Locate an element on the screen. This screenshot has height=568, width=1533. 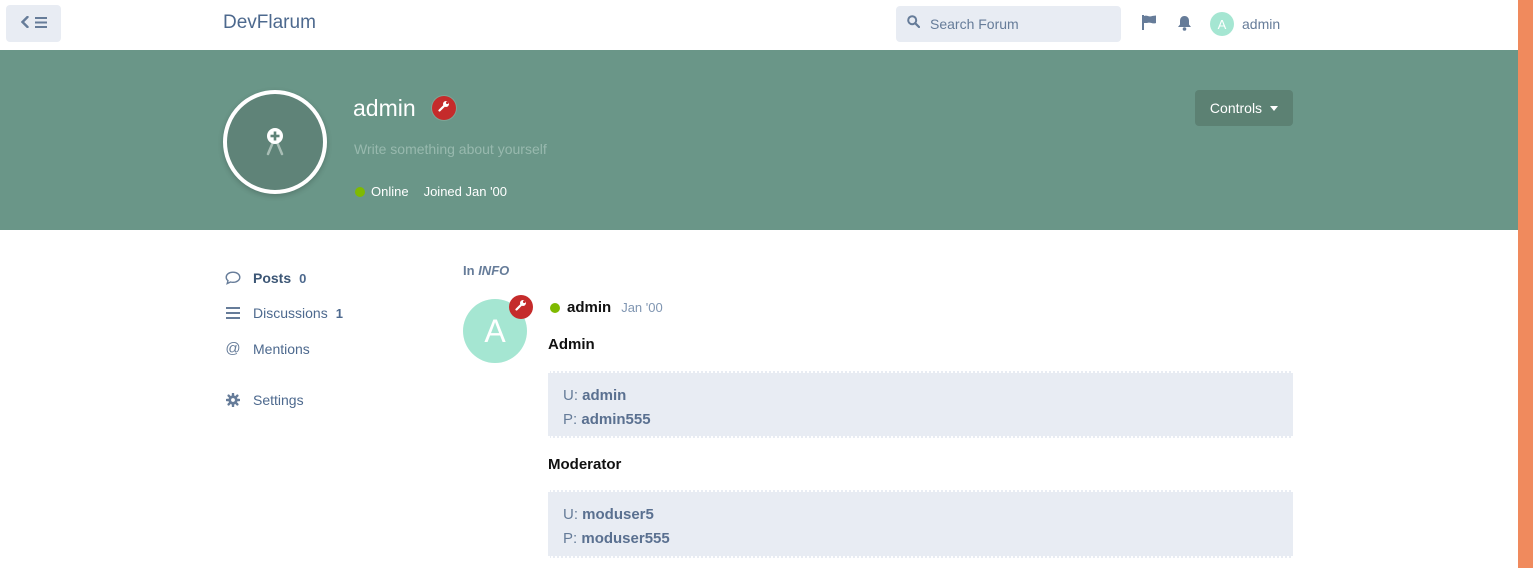
list-icon is located at coordinates (233, 313).